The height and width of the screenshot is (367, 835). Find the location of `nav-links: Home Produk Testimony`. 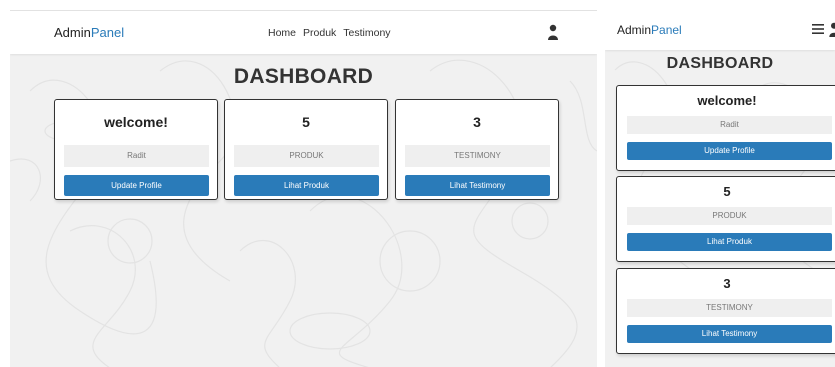

nav-links: Home Produk Testimony is located at coordinates (329, 33).